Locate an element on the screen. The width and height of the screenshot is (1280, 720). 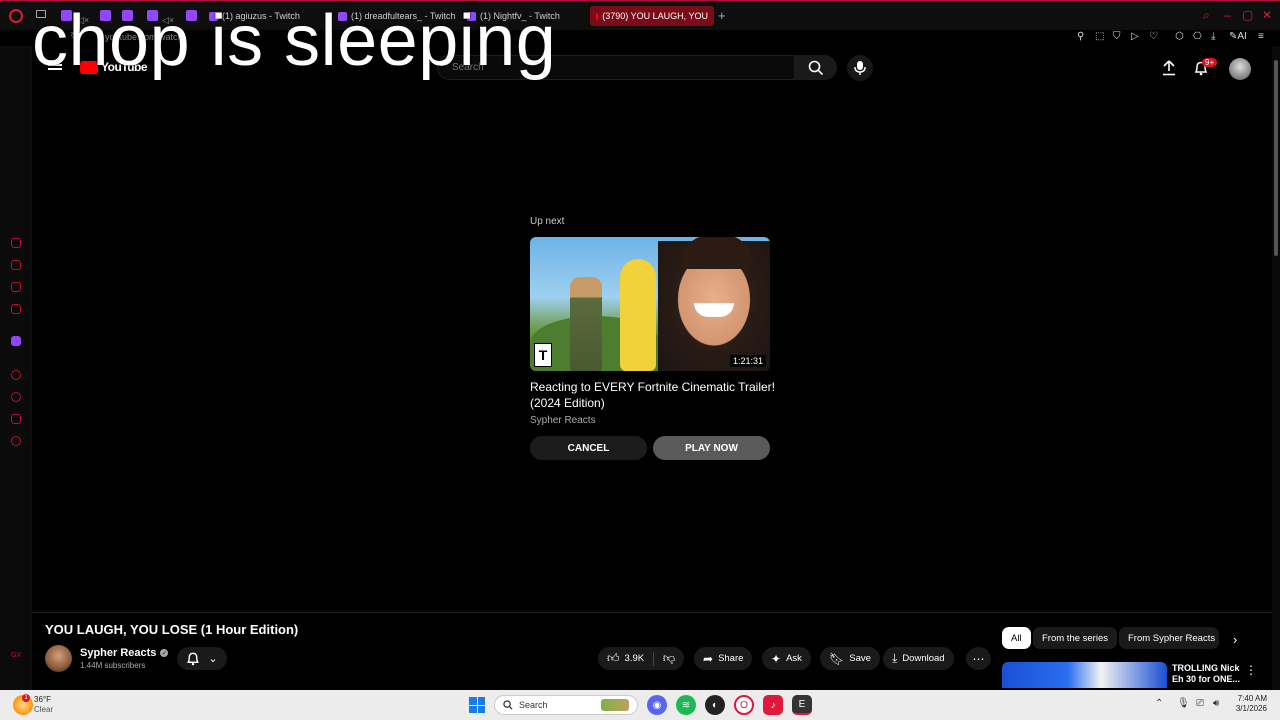
upload-icon is located at coordinates (1169, 68).